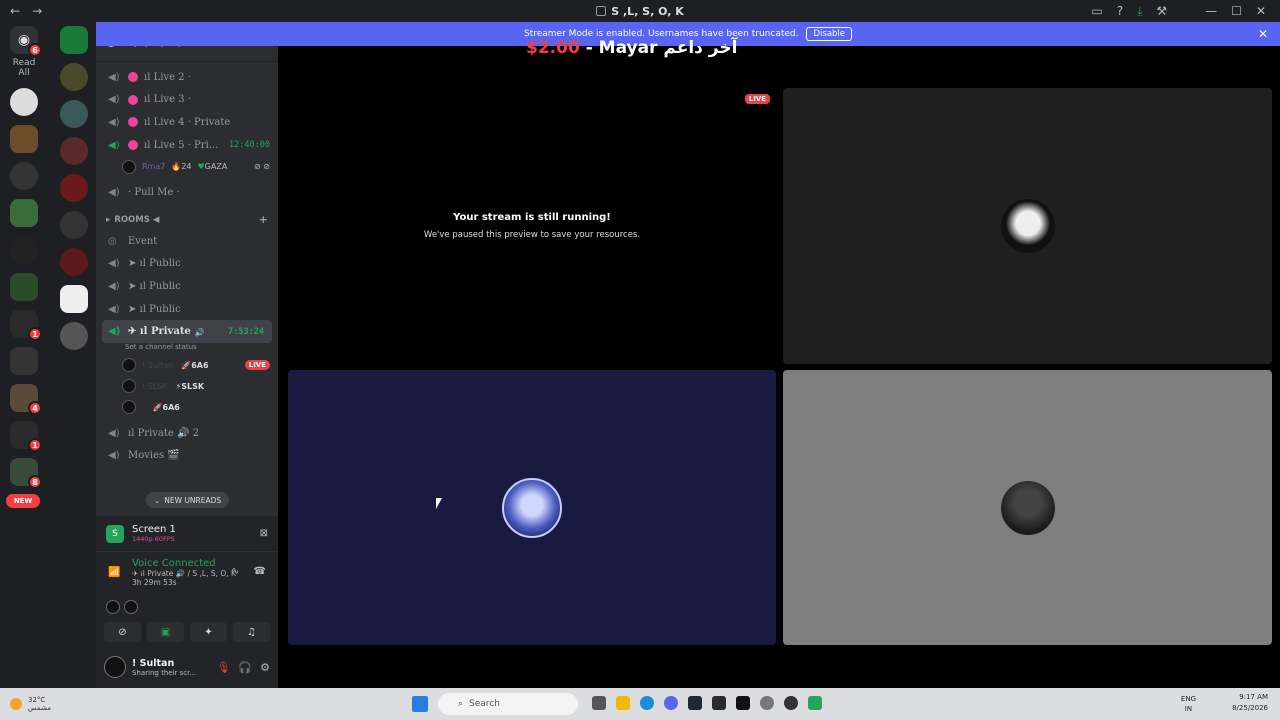 Image resolution: width=1280 pixels, height=720 pixels. Describe the element at coordinates (1161, 11) in the screenshot. I see `tools-icon: ⚒` at that location.